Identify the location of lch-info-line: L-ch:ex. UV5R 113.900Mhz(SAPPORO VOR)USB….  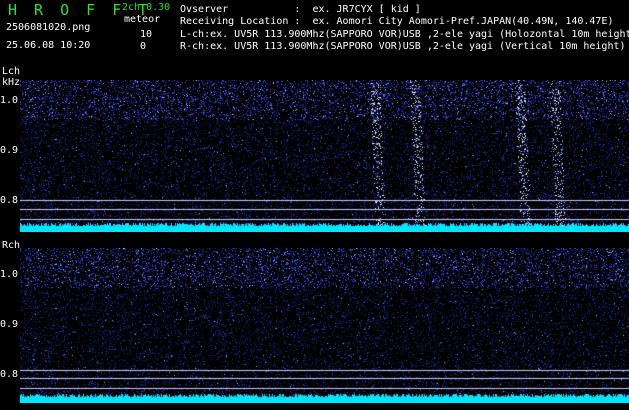
(404, 34).